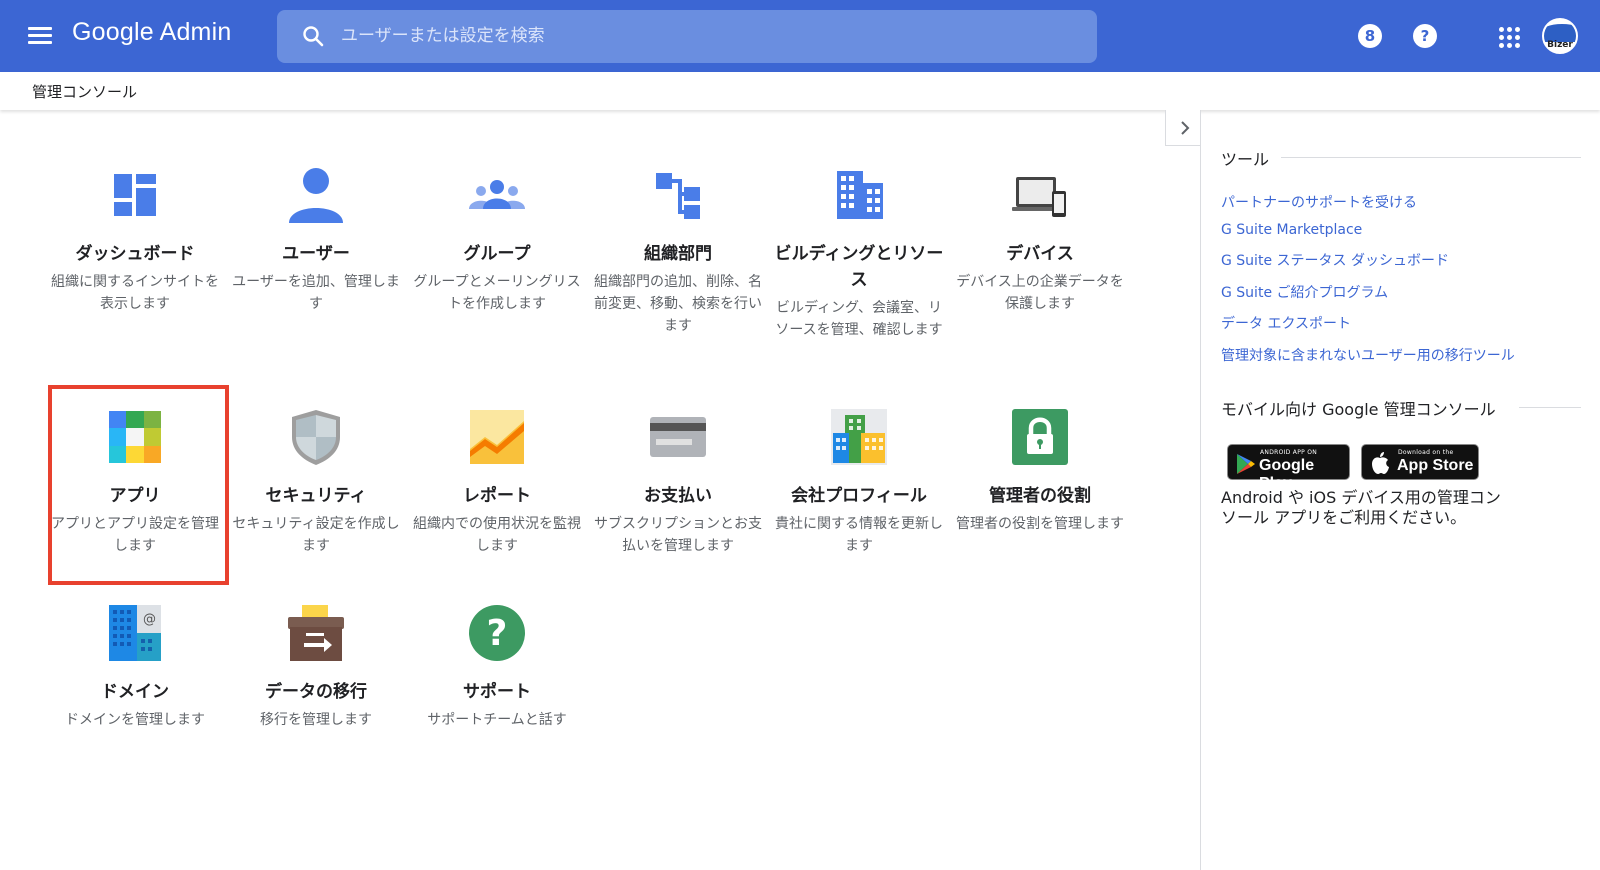 Image resolution: width=1600 pixels, height=870 pixels. What do you see at coordinates (1361, 507) in the screenshot?
I see `mobile-description: Android や iOS デバイス用の管理コンソール アプリをご利用ください。` at bounding box center [1361, 507].